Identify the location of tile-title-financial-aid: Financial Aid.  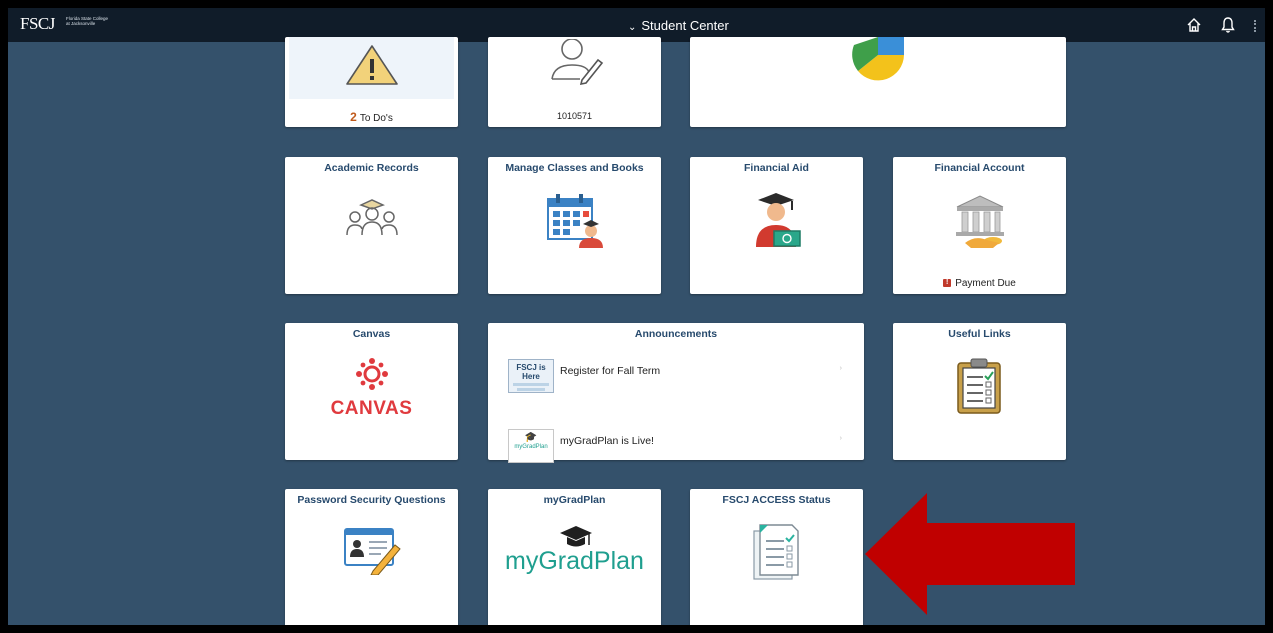
(776, 168).